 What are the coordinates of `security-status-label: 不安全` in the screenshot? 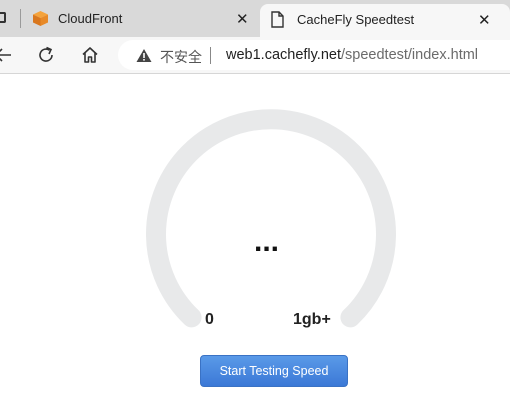 It's located at (181, 57).